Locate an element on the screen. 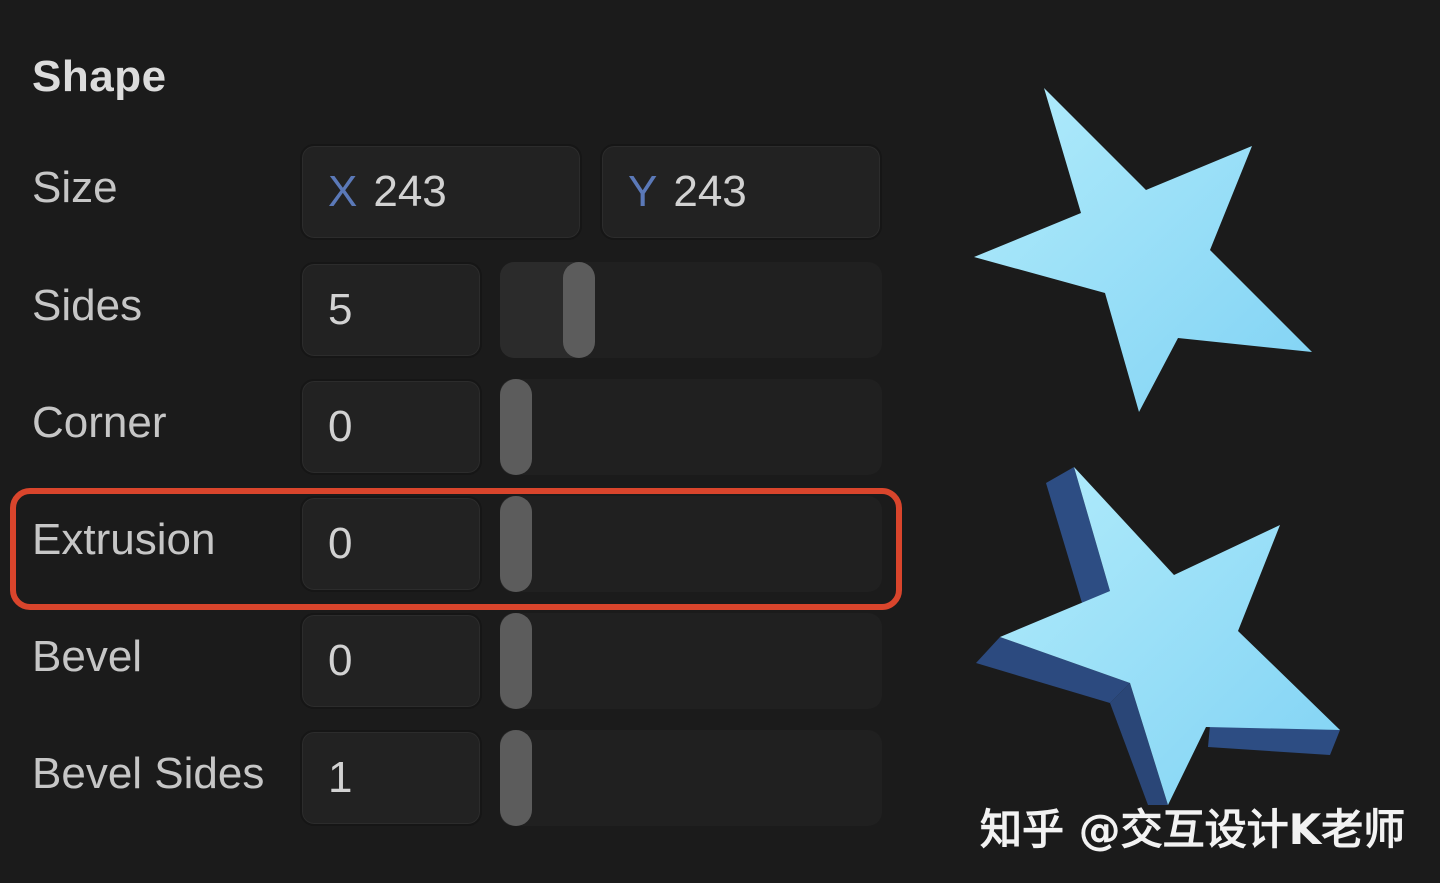 This screenshot has height=883, width=1440. section-title: Shape is located at coordinates (99, 76).